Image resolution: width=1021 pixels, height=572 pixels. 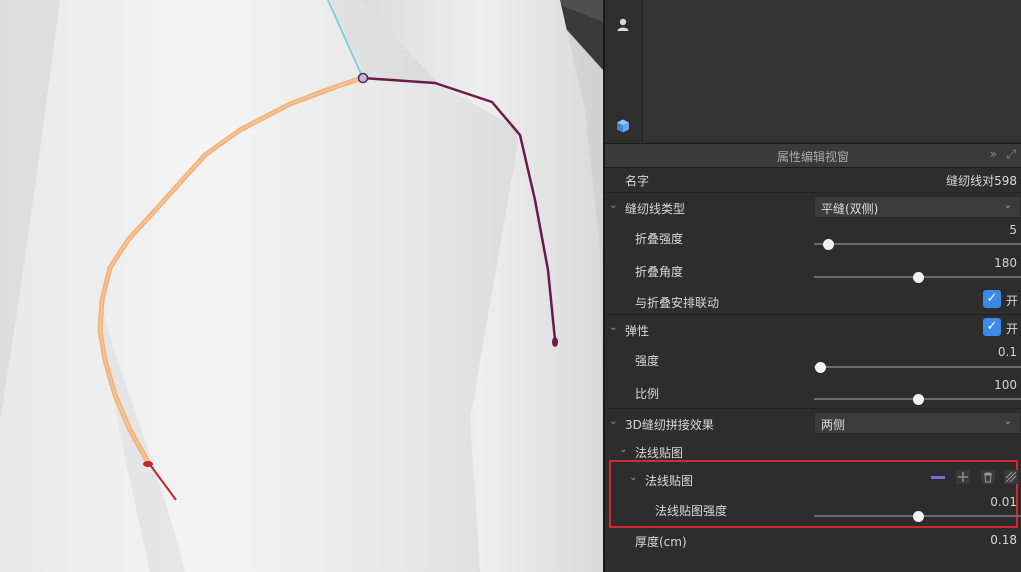 What do you see at coordinates (1005, 385) in the screenshot?
I see `ratio-value: 100` at bounding box center [1005, 385].